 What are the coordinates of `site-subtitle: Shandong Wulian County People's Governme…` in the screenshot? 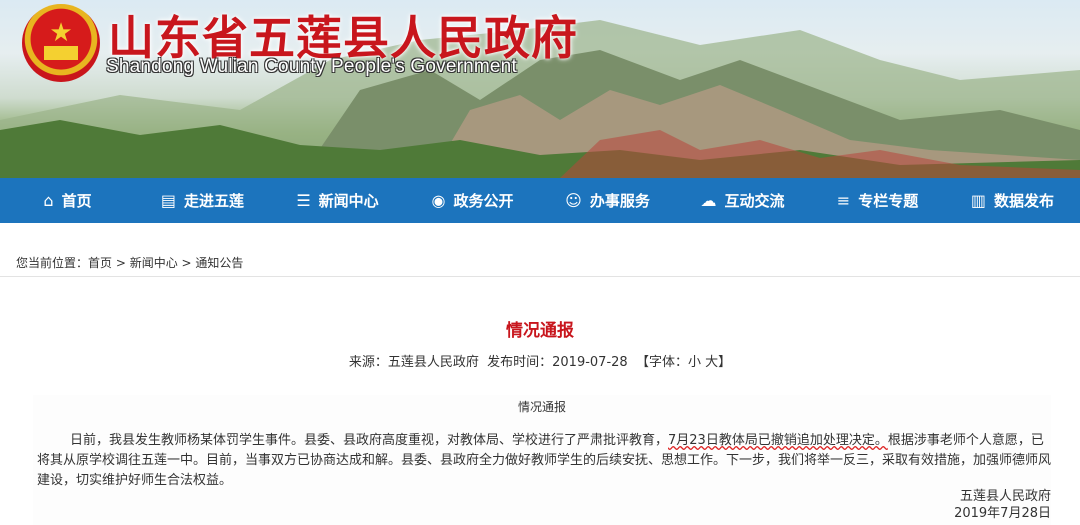 It's located at (311, 66).